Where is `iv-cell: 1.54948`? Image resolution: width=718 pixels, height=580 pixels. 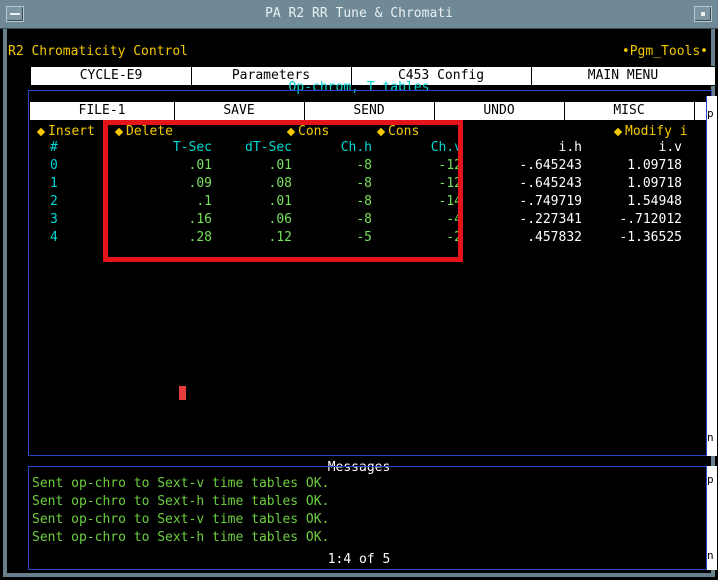 iv-cell: 1.54948 is located at coordinates (654, 201).